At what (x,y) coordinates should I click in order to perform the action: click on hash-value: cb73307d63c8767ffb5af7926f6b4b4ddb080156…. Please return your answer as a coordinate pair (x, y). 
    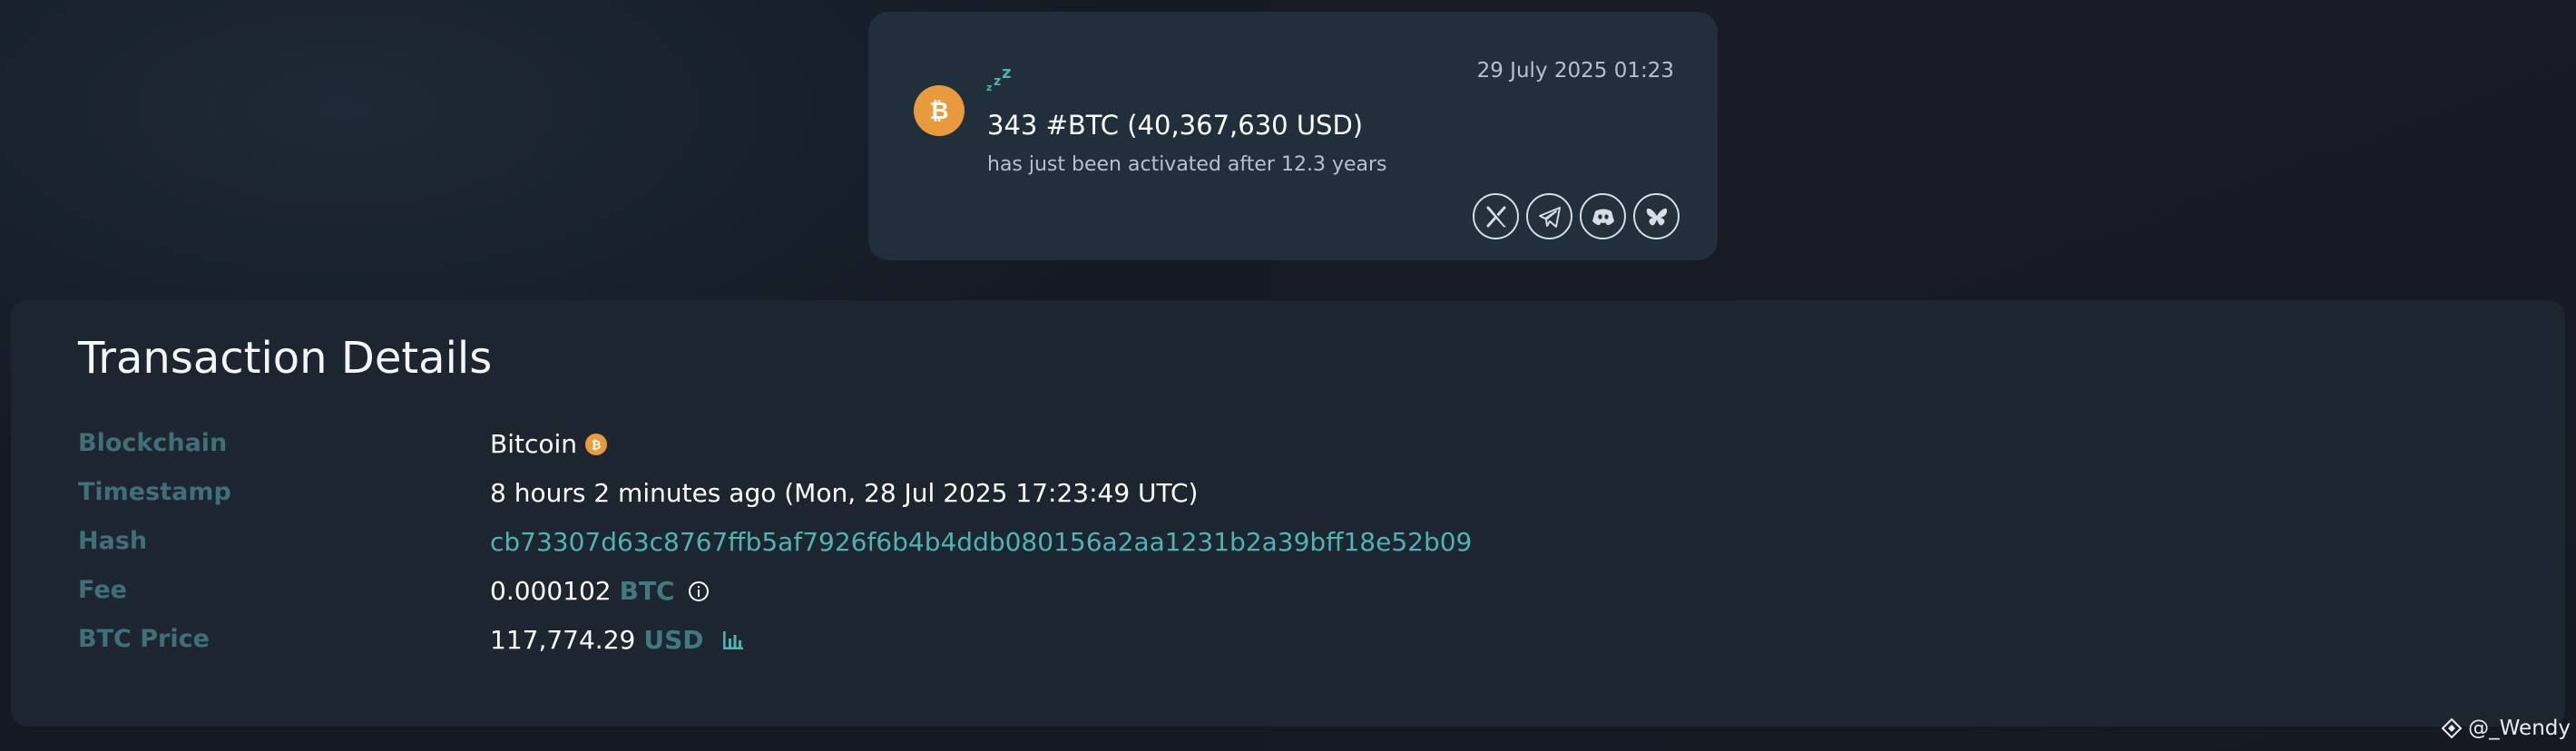
    Looking at the image, I should click on (981, 542).